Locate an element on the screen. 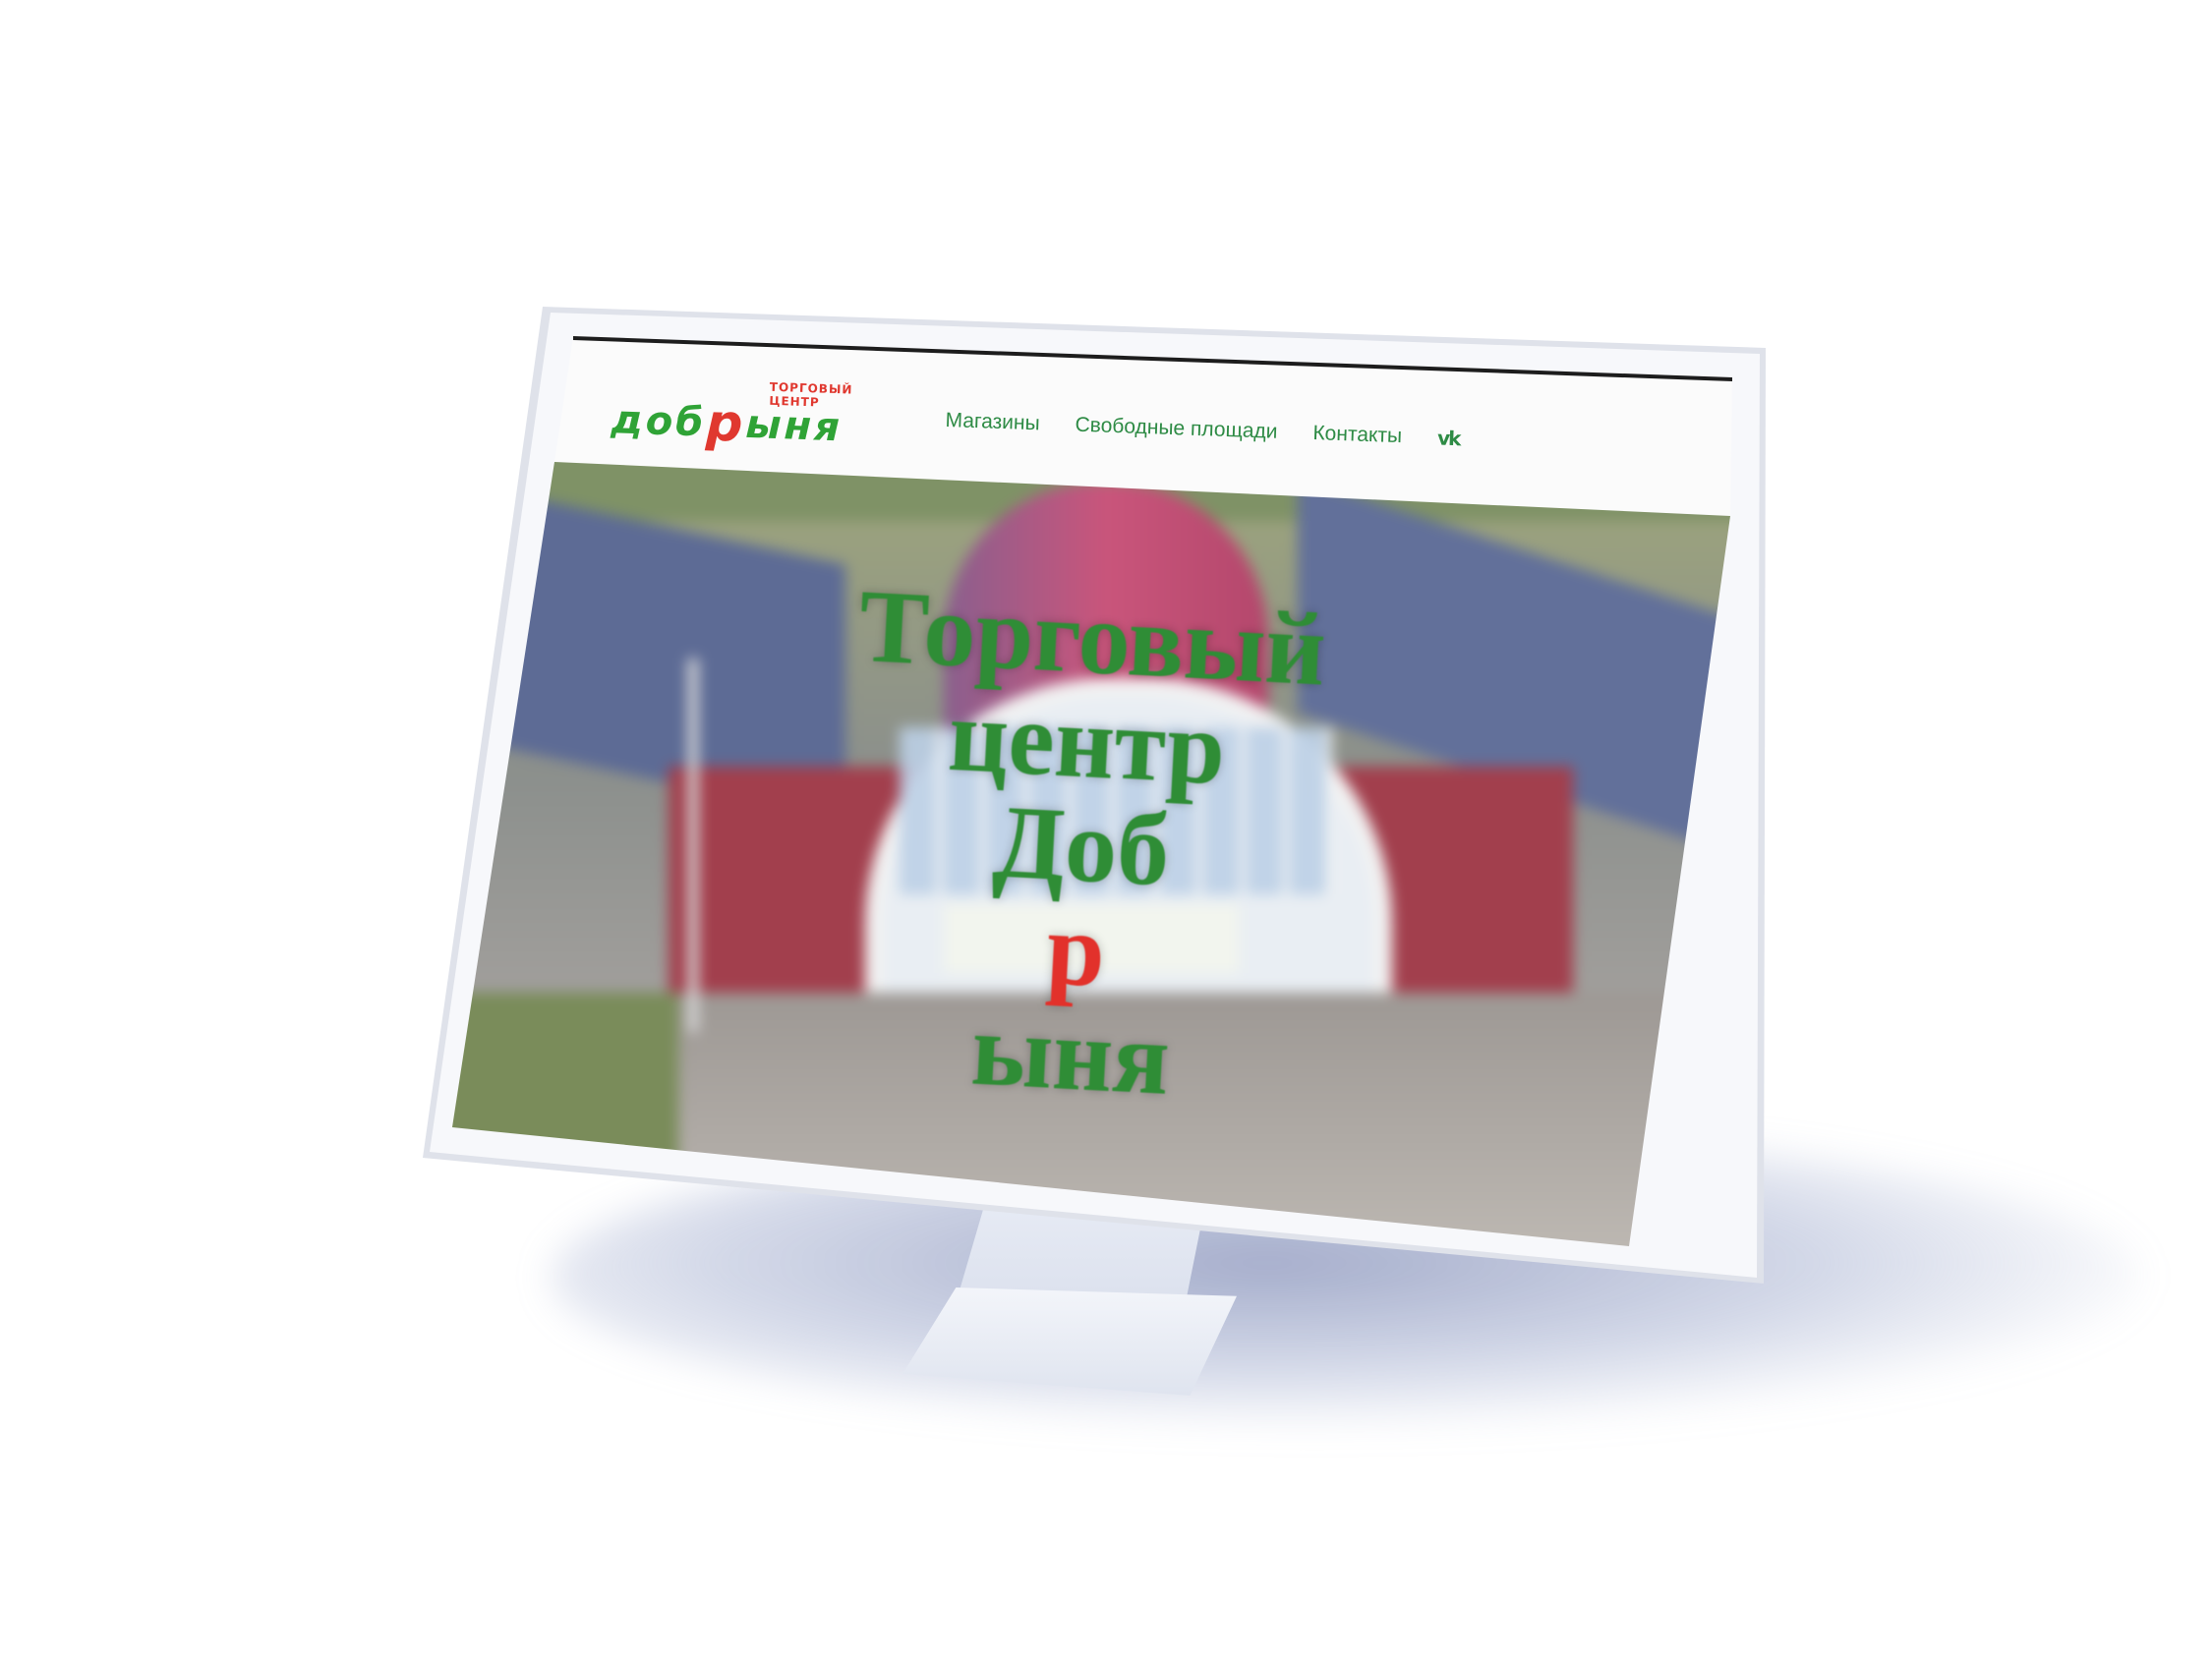  site-logo: ТОРГОВЫЙ ЦЕНТР добрыня is located at coordinates (749, 417).